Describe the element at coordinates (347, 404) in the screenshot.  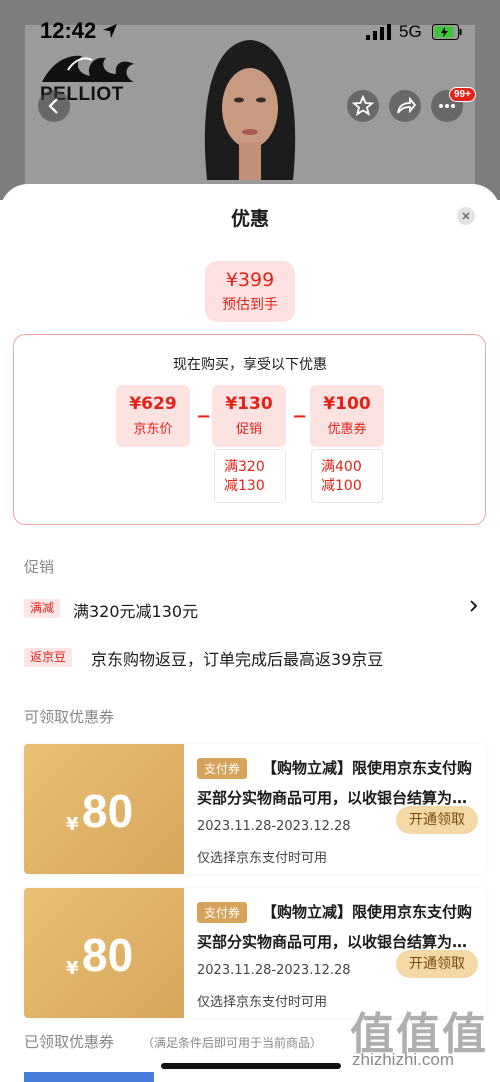
I see `coupon-amount: ¥100` at that location.